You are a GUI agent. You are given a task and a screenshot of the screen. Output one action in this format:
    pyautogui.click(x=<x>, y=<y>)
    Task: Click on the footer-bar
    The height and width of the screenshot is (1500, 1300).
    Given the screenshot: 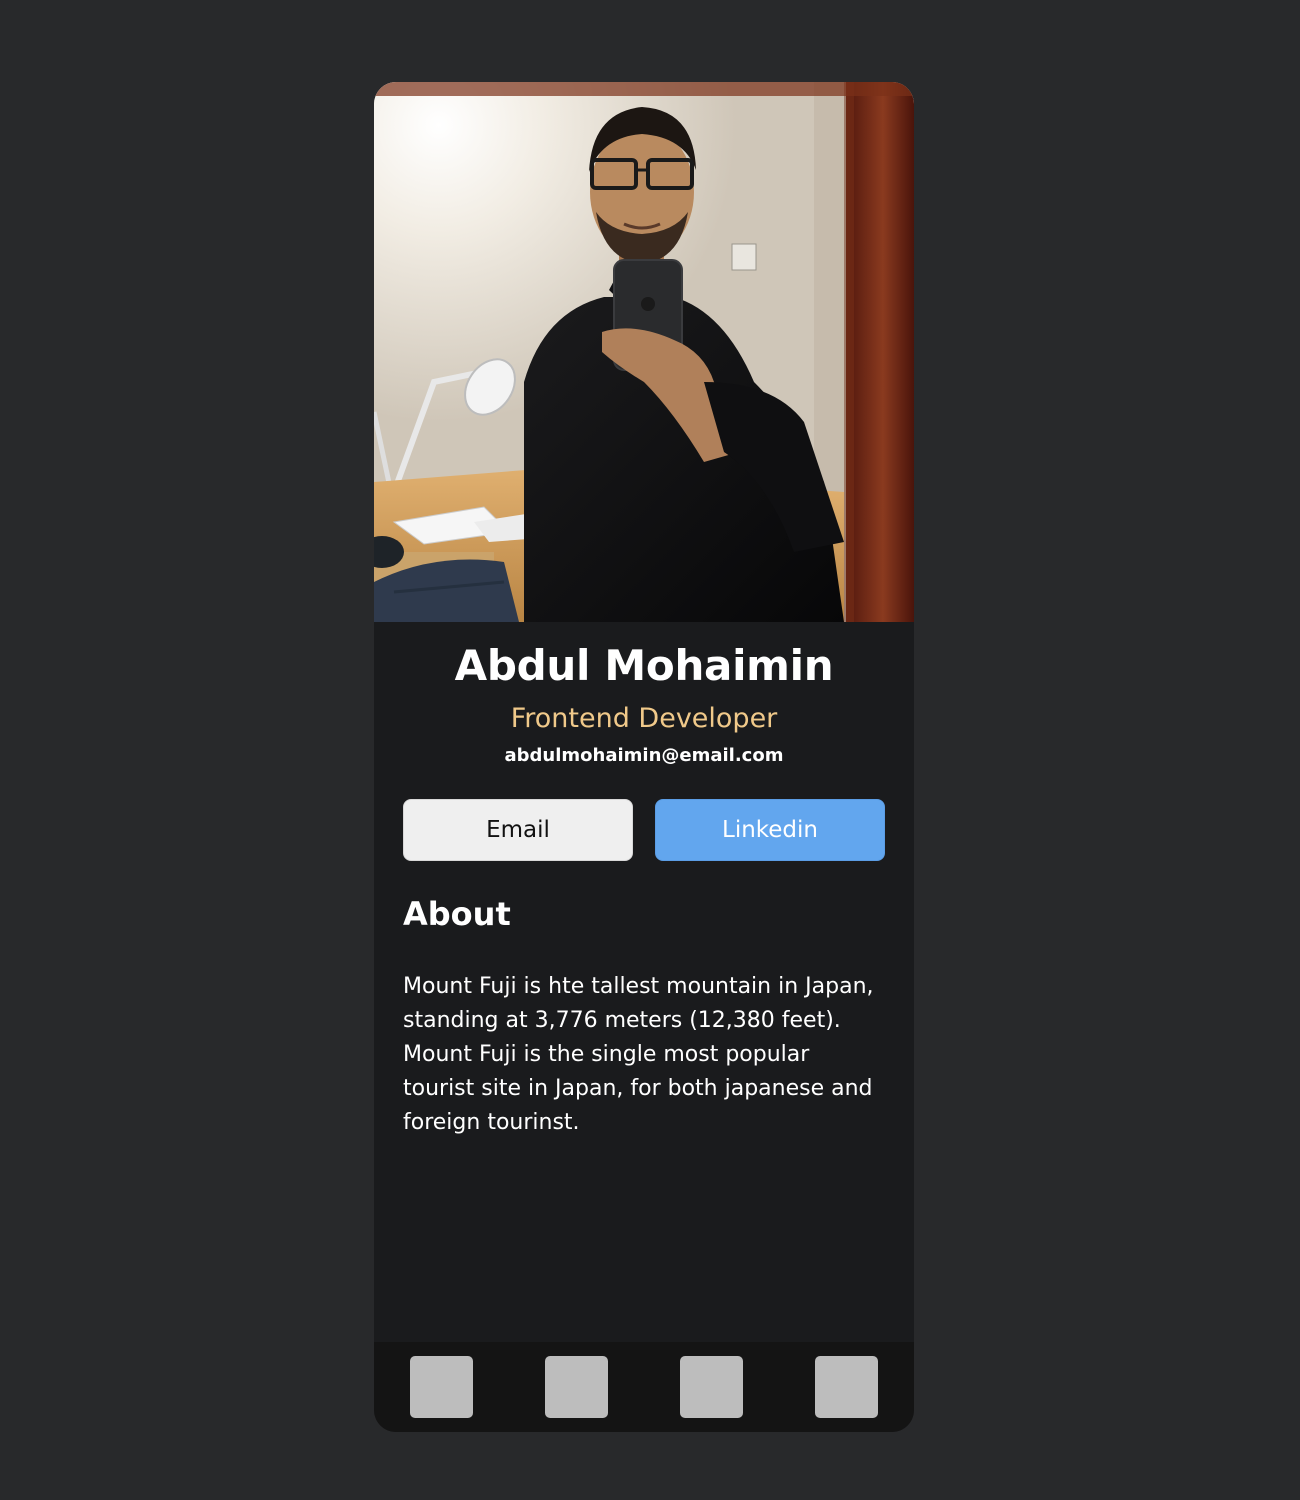 What is the action you would take?
    pyautogui.click(x=644, y=1387)
    